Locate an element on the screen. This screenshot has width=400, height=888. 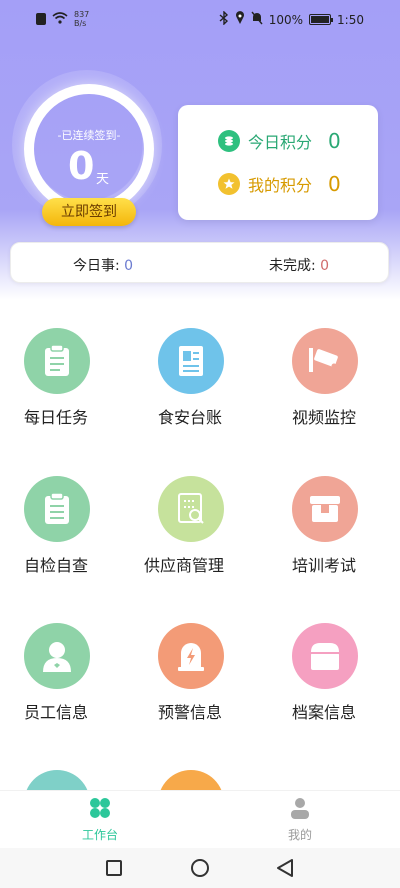
net-unit: B/s is located at coordinates (80, 23).